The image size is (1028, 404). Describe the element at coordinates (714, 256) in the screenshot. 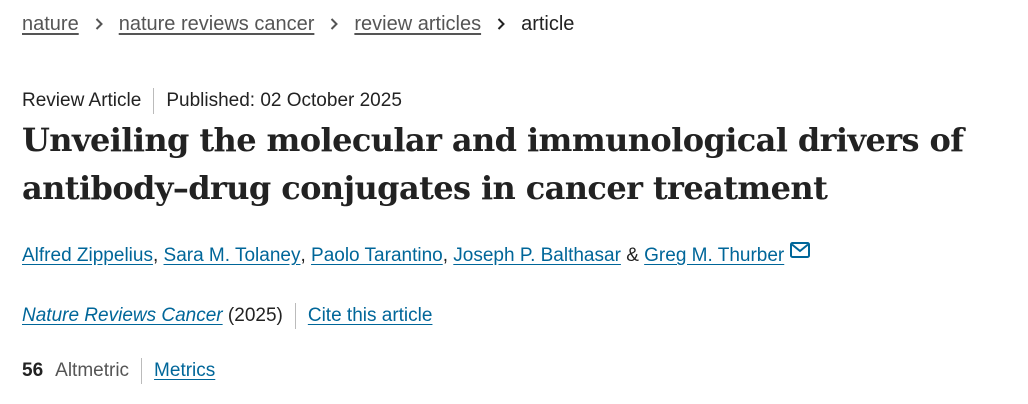

I see `author-link: Greg M. Thurber` at that location.